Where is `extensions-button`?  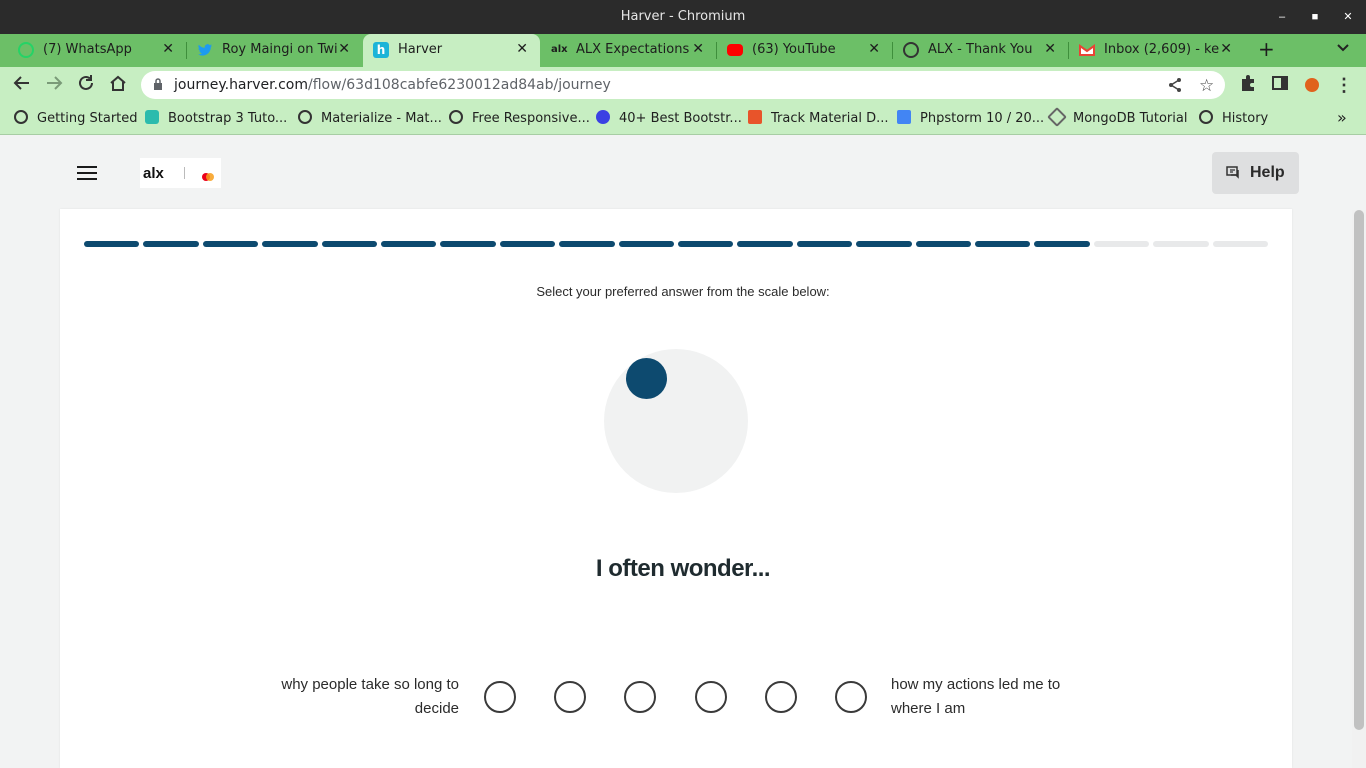
extensions-button is located at coordinates (1248, 85).